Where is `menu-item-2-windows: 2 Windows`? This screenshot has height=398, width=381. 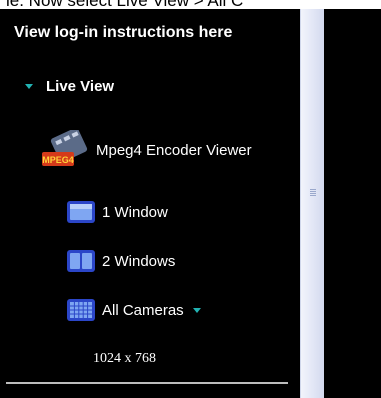
menu-item-2-windows: 2 Windows is located at coordinates (120, 261).